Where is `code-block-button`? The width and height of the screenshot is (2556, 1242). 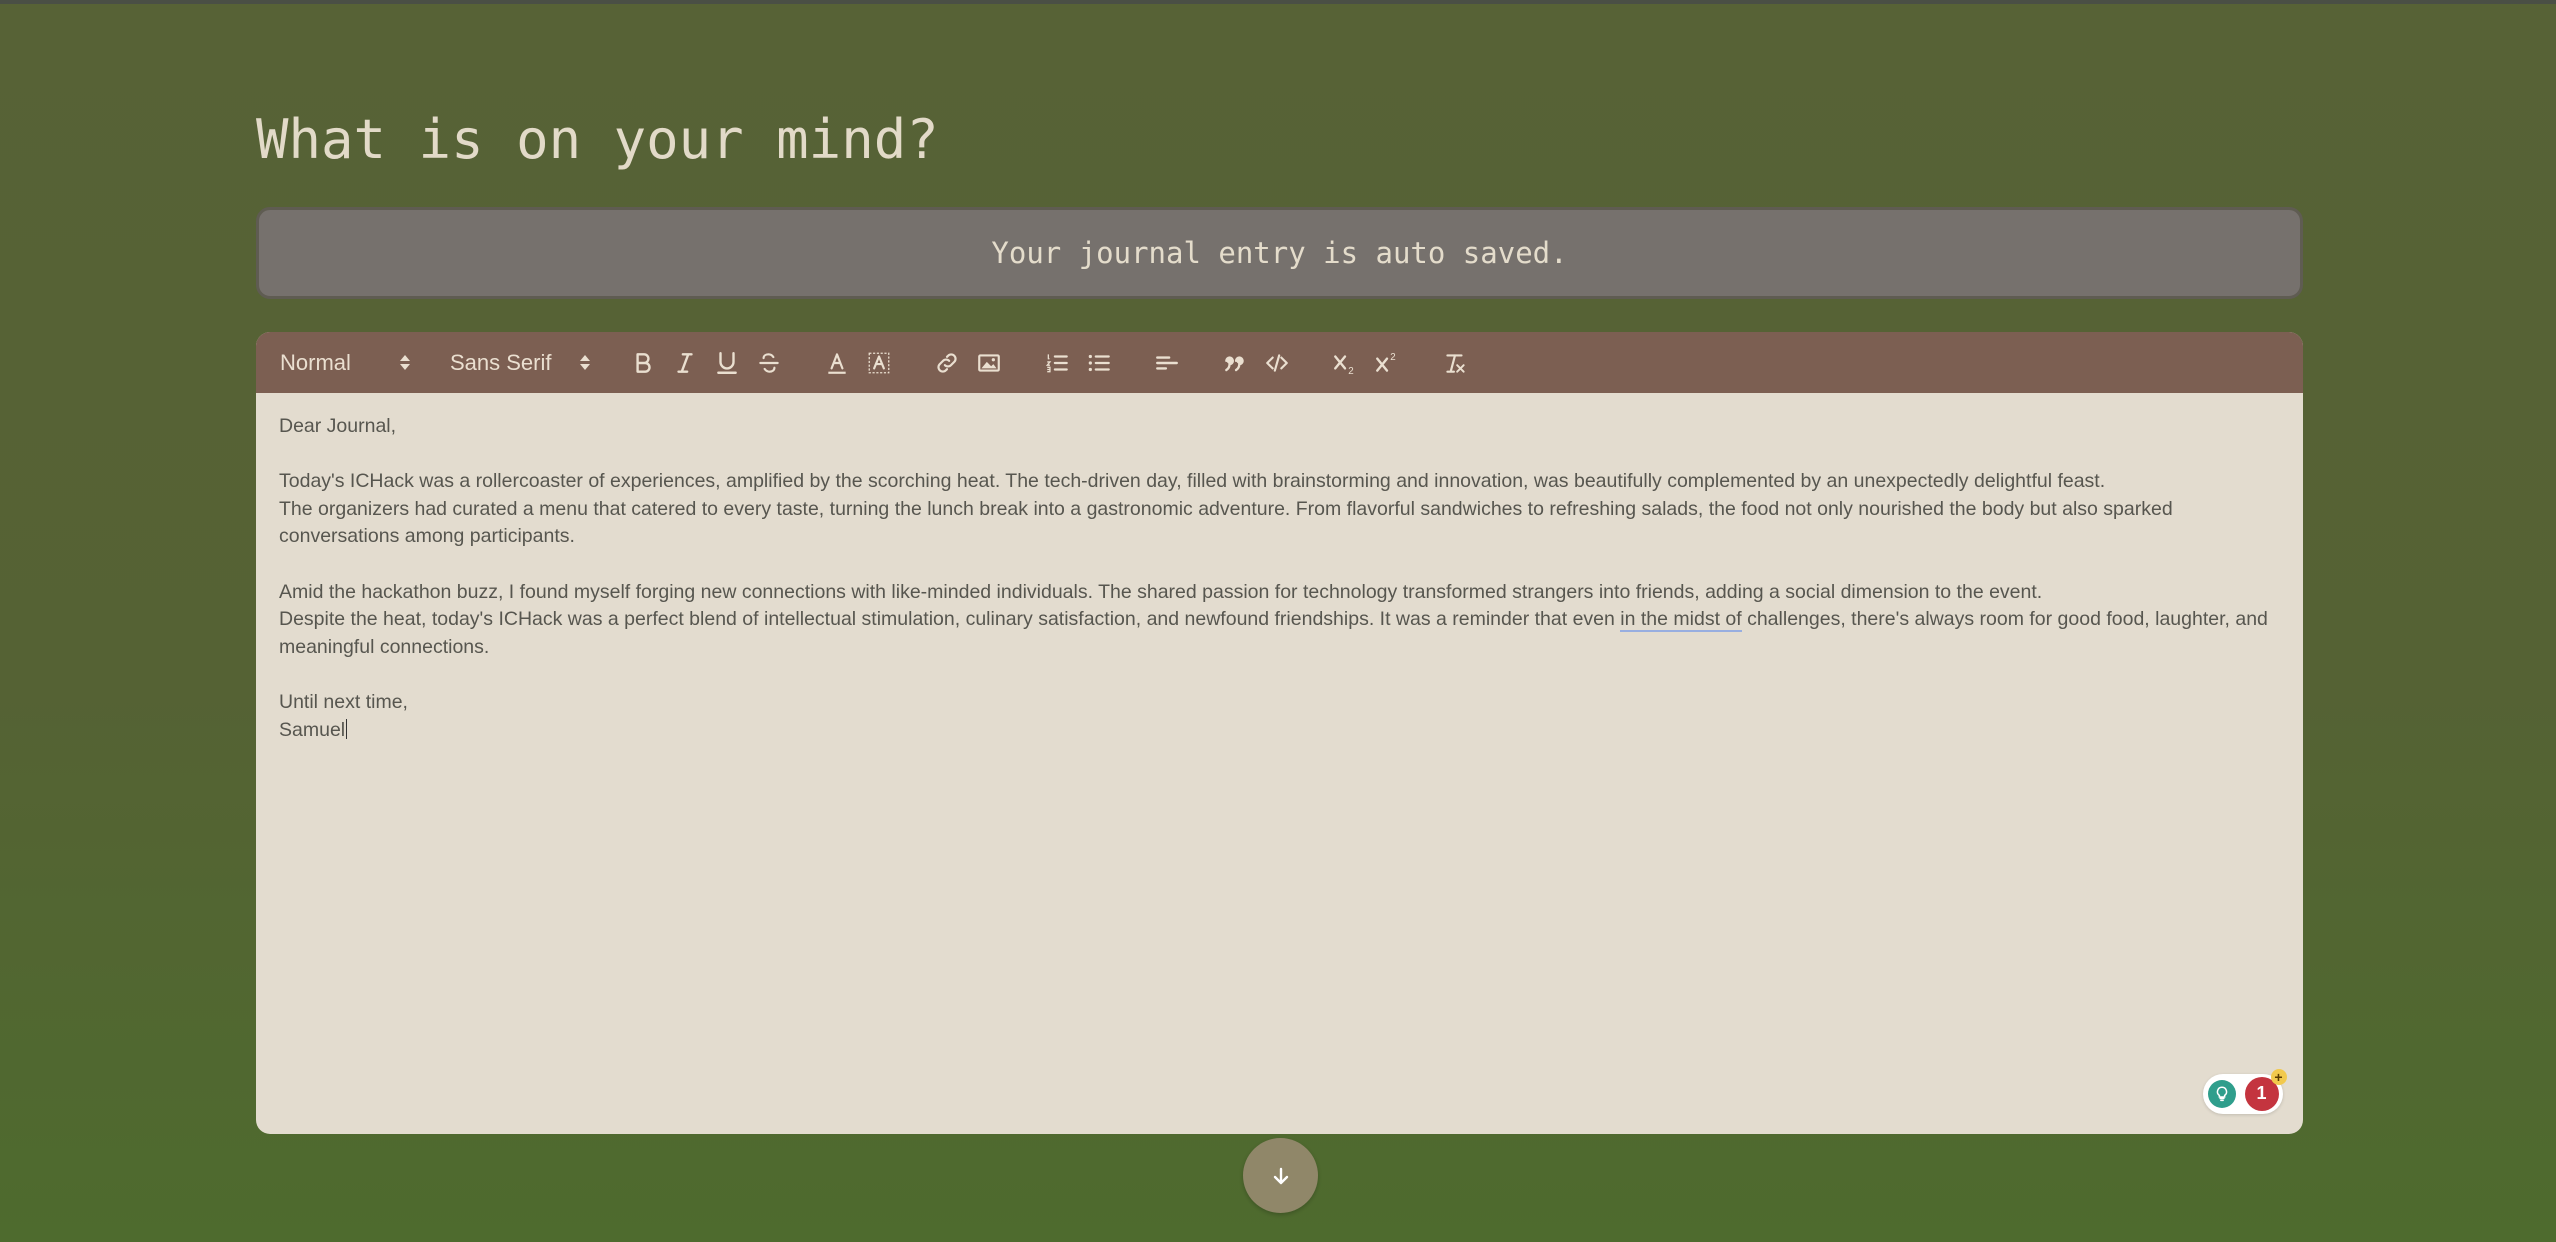
code-block-button is located at coordinates (1277, 363).